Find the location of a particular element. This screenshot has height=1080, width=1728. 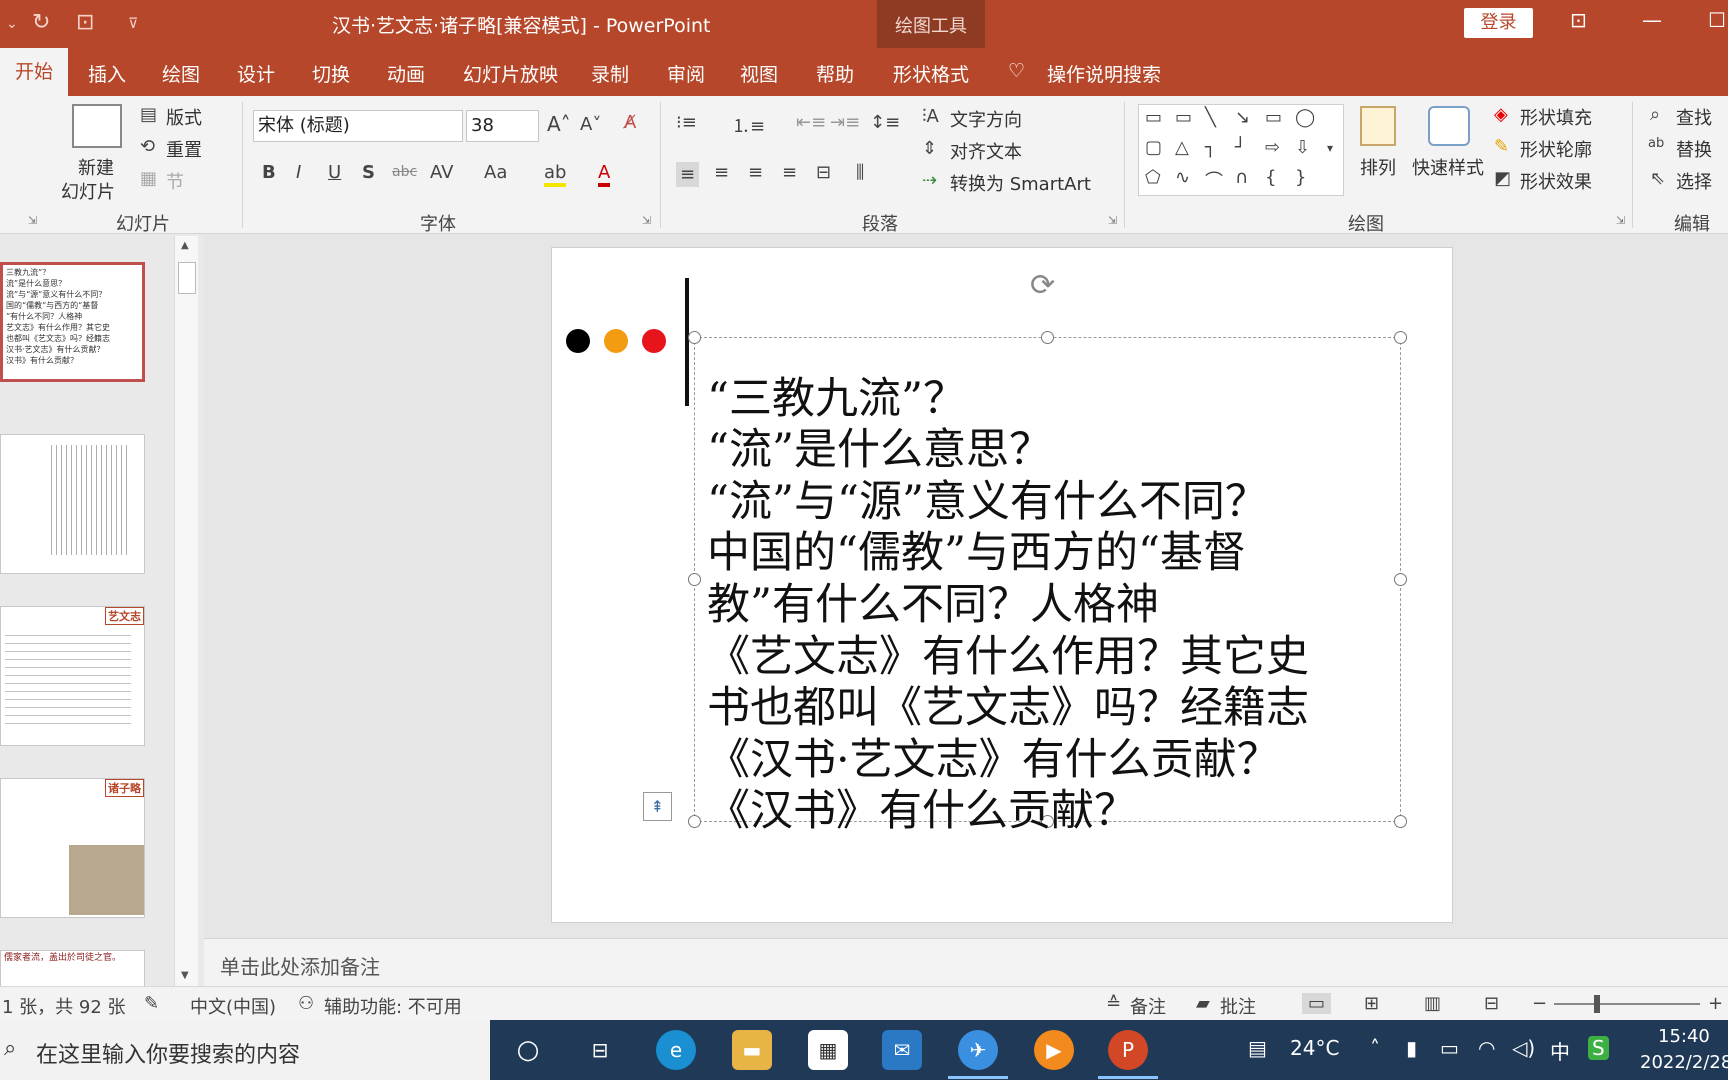

battery-icon: ▭ is located at coordinates (1449, 1048).